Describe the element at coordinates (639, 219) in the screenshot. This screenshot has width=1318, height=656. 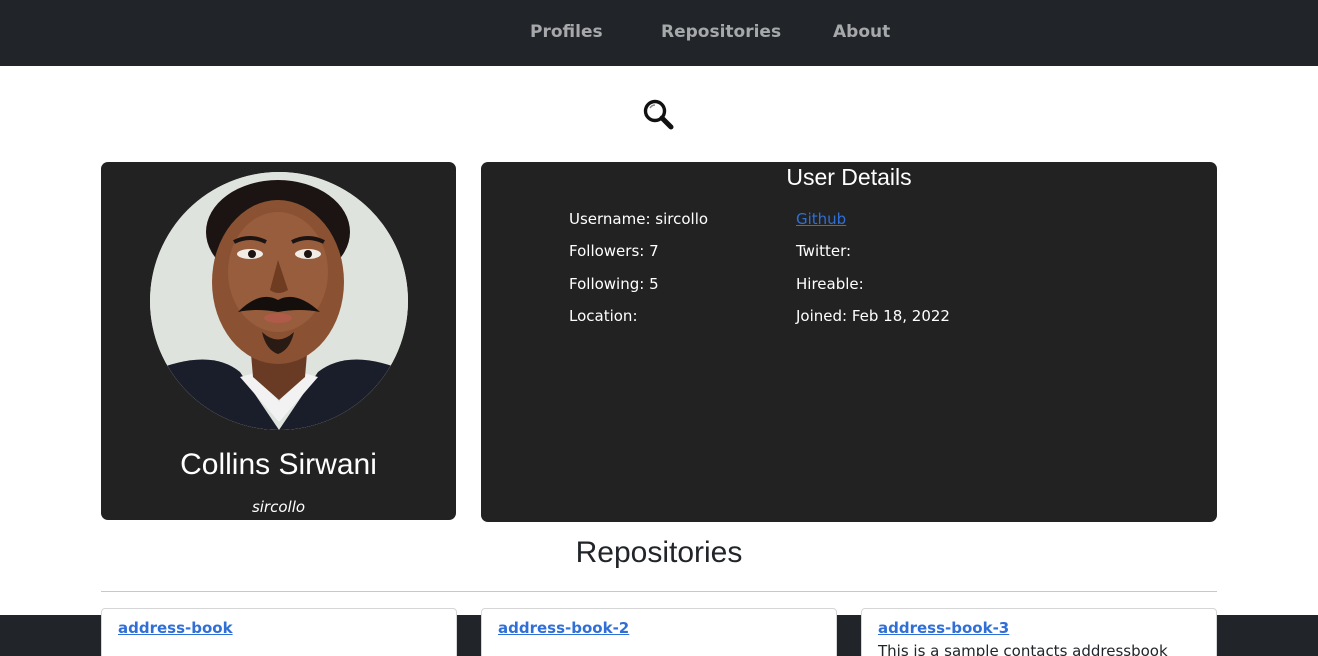
I see `detail-username: Username: sircollo` at that location.